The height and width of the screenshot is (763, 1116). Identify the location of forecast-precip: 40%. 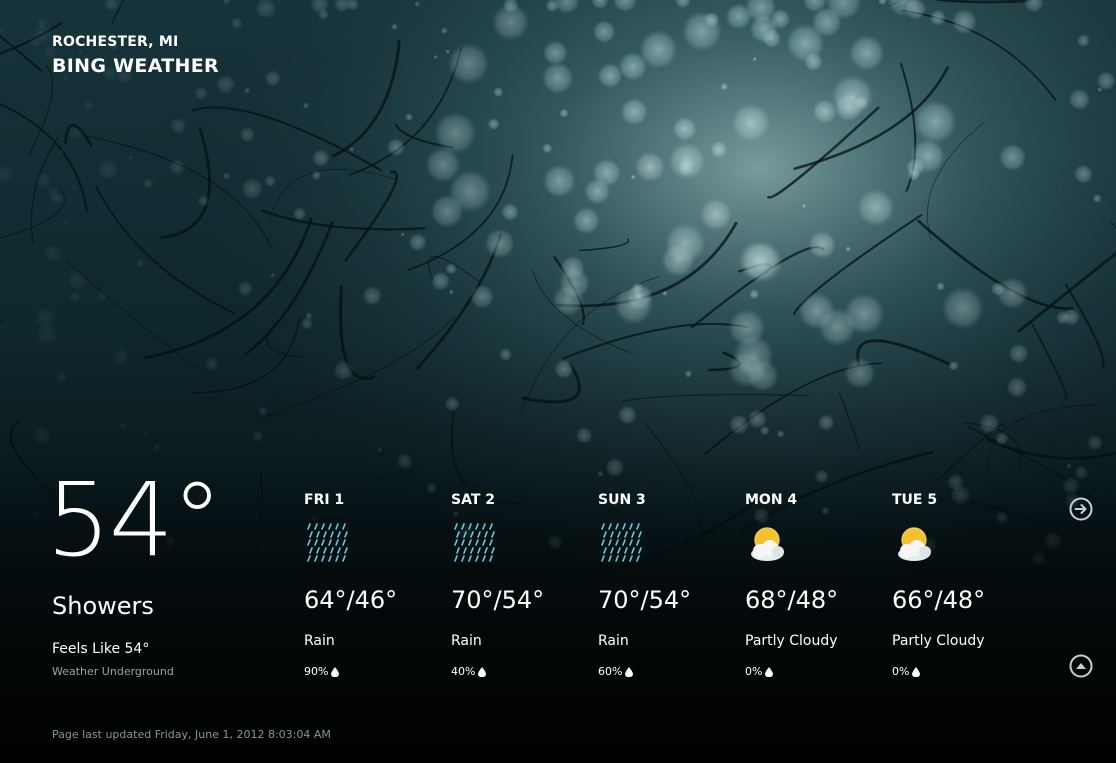
(469, 671).